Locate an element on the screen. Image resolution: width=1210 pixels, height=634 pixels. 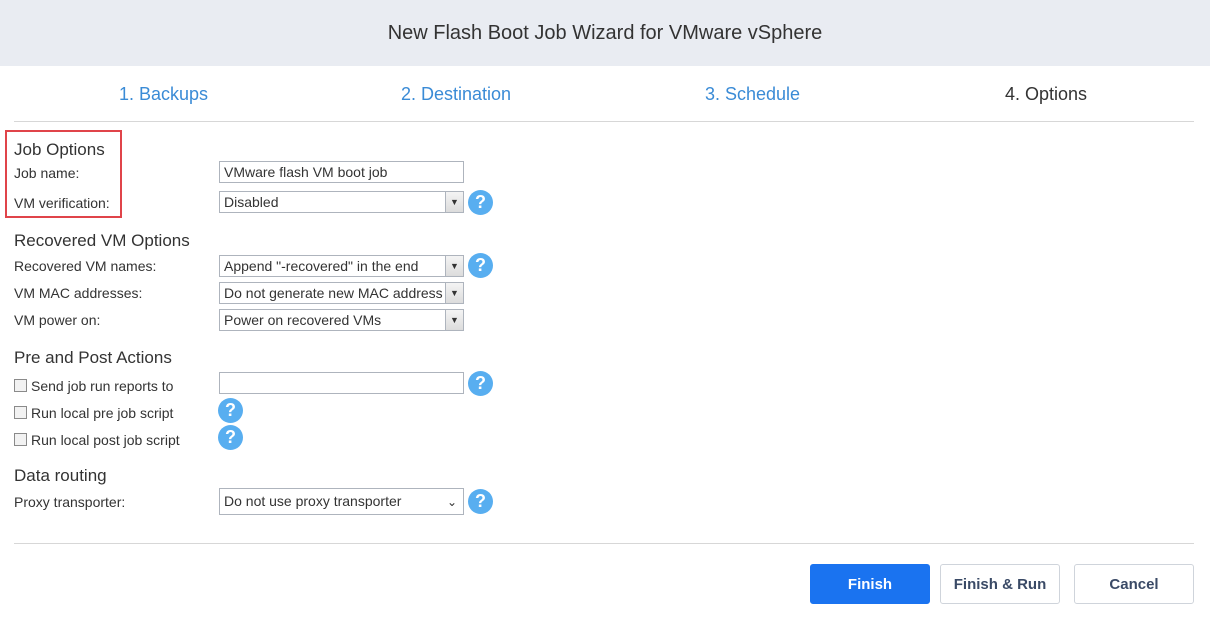
vm-power-on-value: Power on recovered VMs is located at coordinates (303, 320).